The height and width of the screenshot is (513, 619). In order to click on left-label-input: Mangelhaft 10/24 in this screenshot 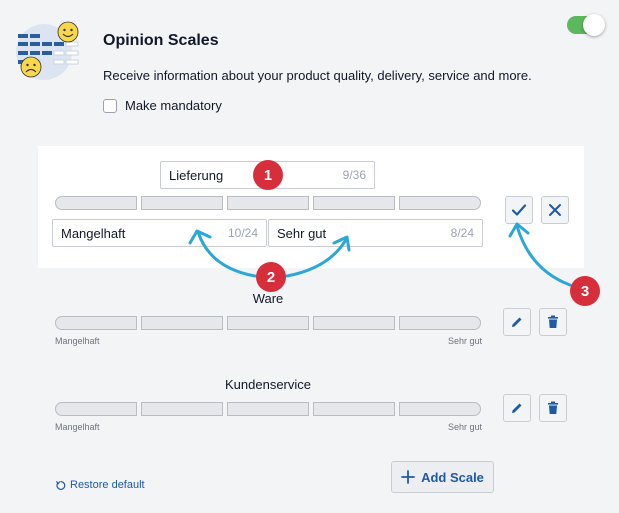, I will do `click(159, 233)`.